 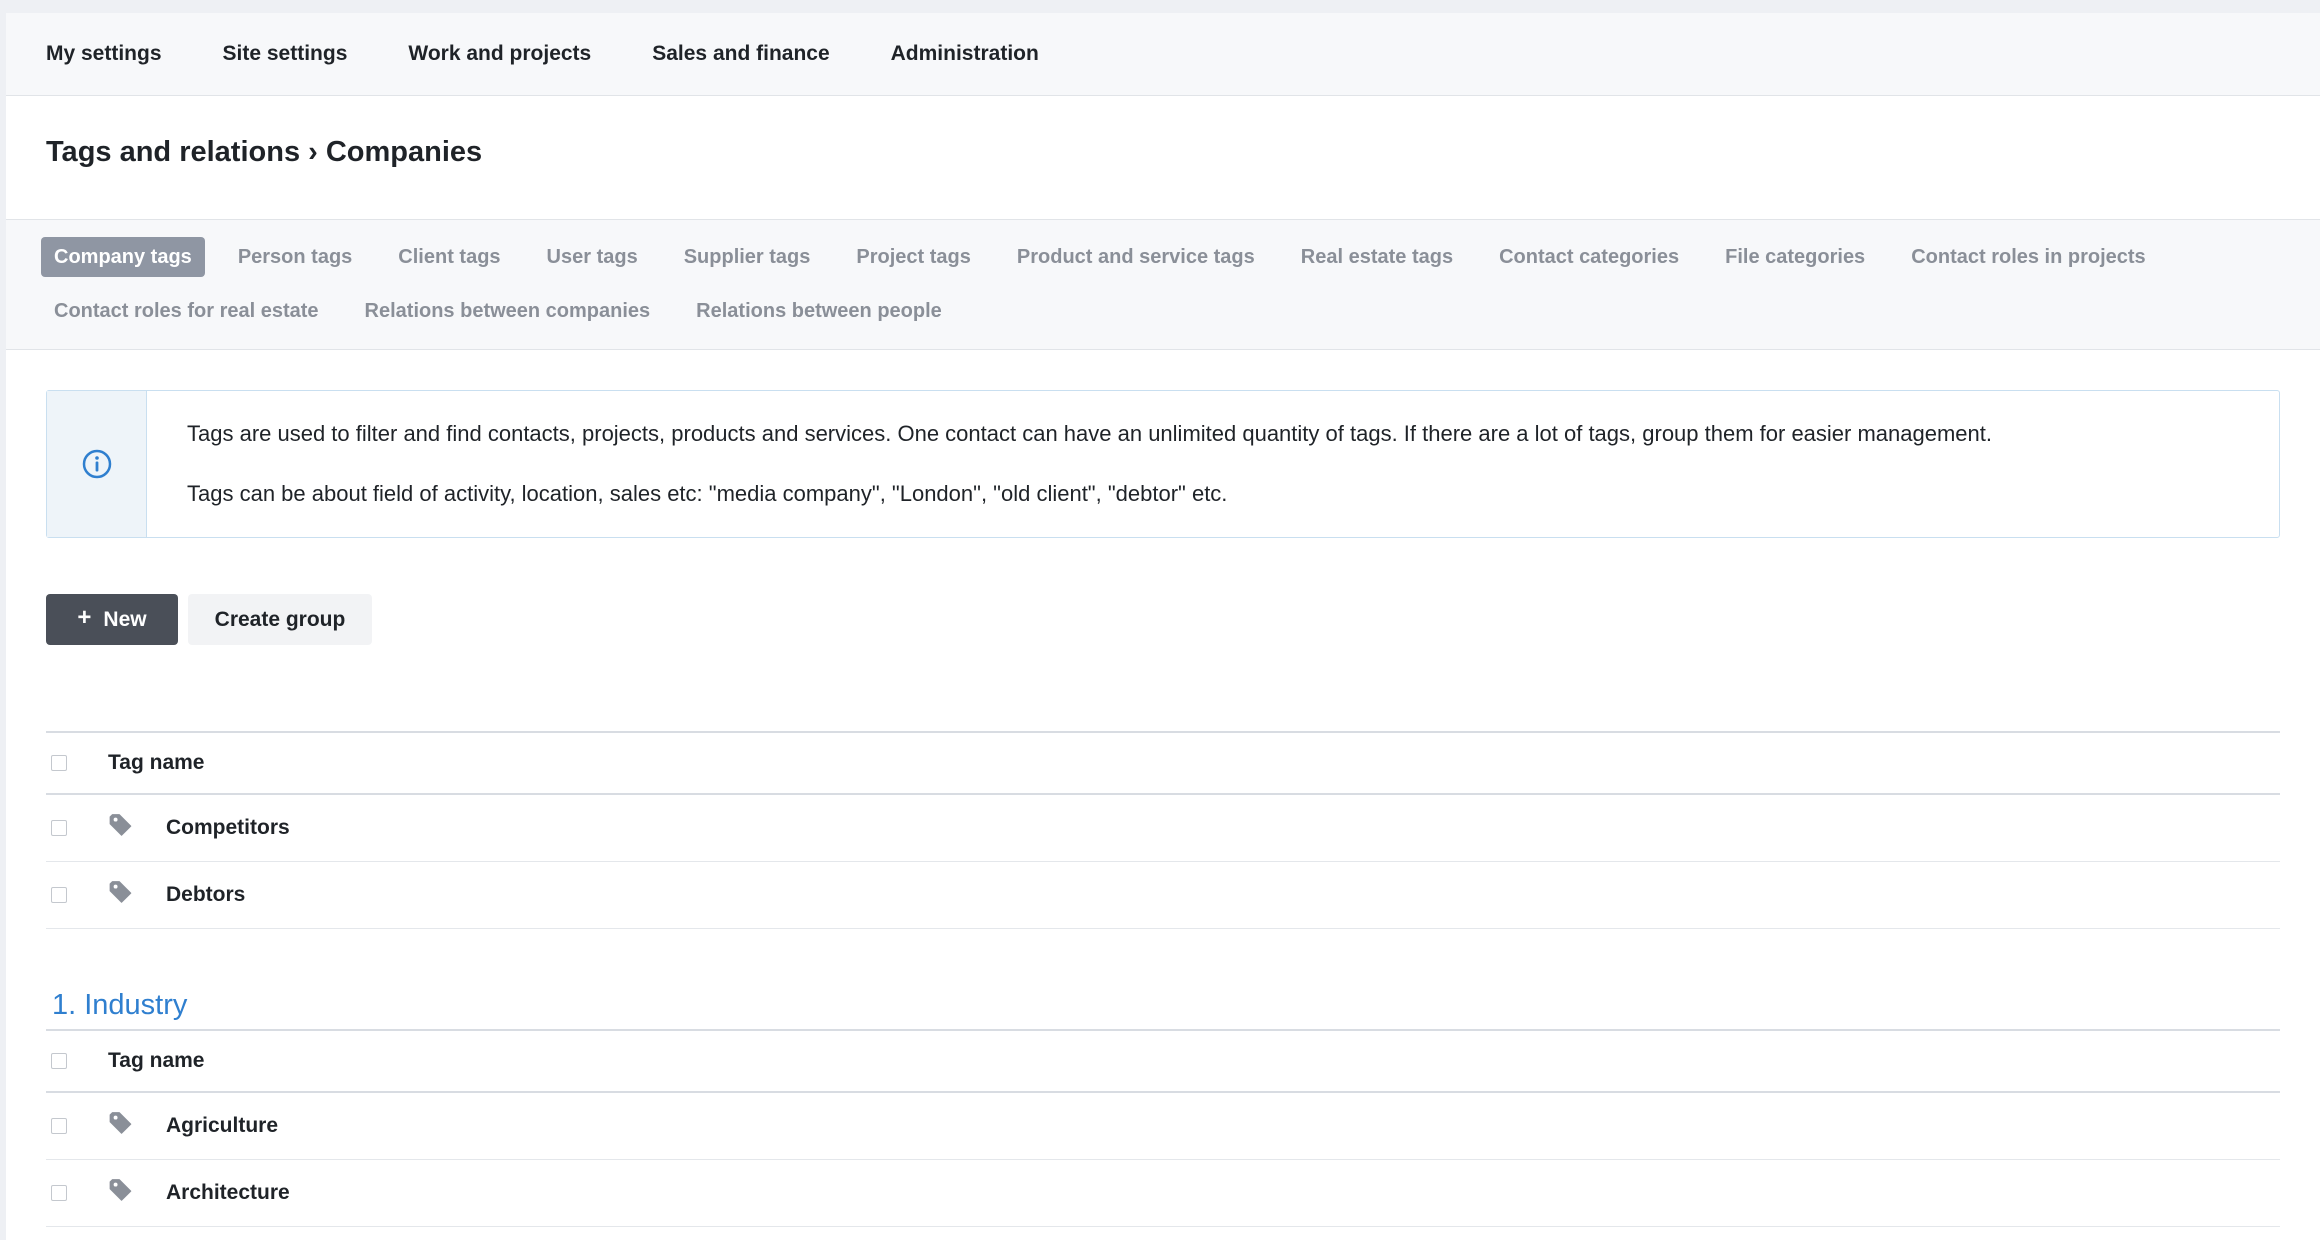 I want to click on tab-supplier-tags: Supplier tags, so click(x=747, y=257).